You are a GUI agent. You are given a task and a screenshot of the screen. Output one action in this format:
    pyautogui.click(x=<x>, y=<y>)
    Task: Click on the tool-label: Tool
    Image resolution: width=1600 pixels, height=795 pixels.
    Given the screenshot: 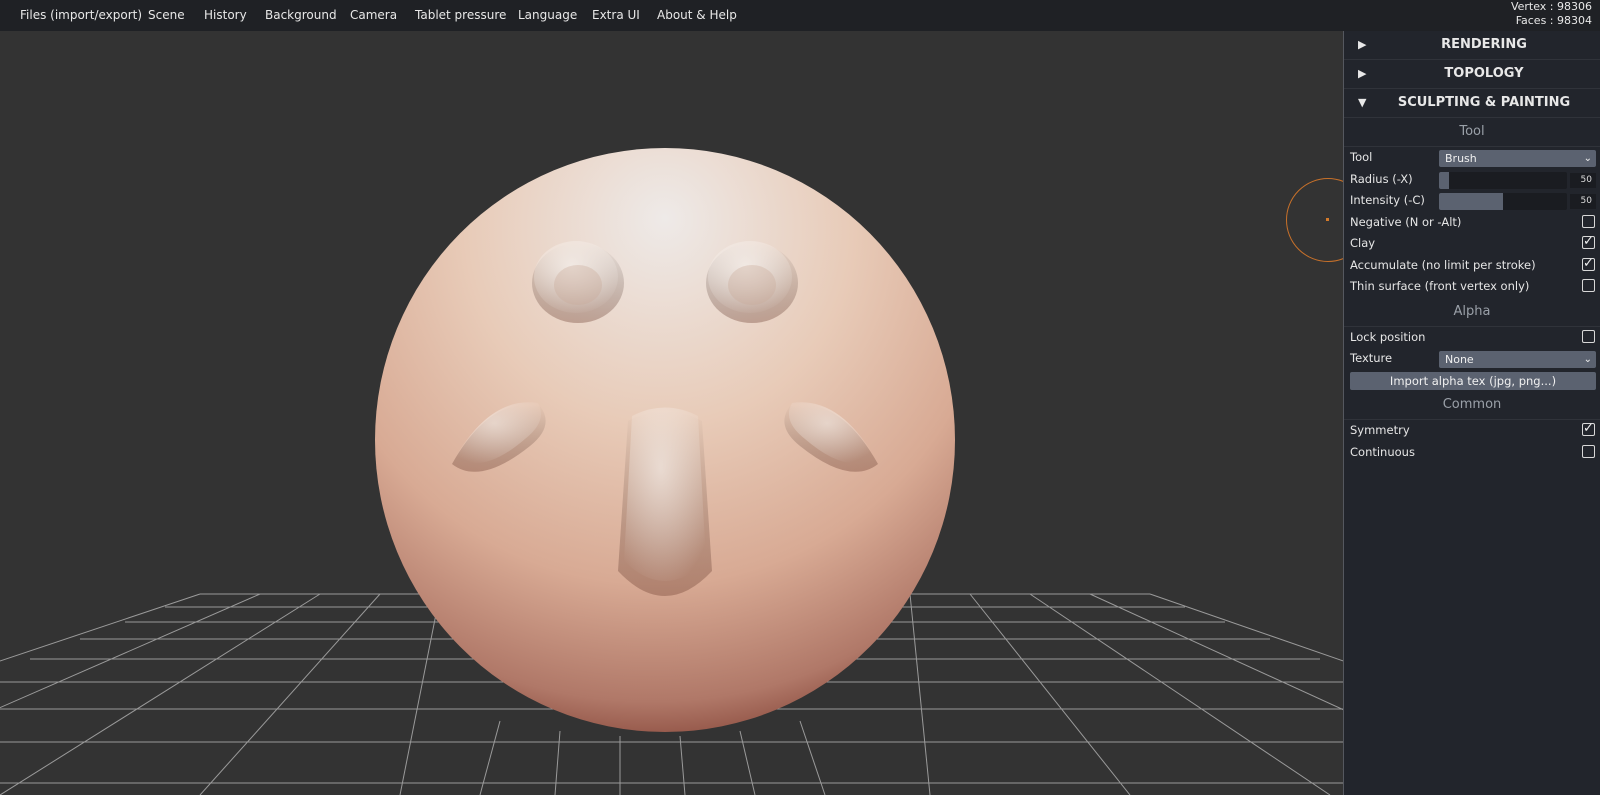 What is the action you would take?
    pyautogui.click(x=1361, y=157)
    